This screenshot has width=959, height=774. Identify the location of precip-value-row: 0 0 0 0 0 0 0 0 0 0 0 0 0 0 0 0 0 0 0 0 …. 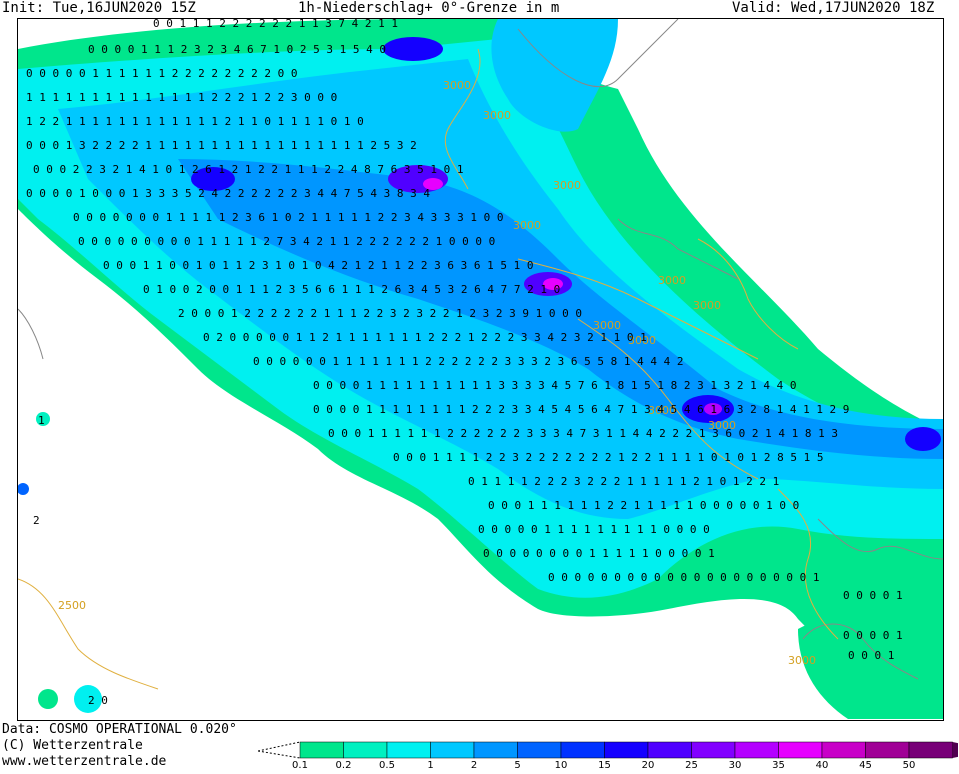
(684, 577).